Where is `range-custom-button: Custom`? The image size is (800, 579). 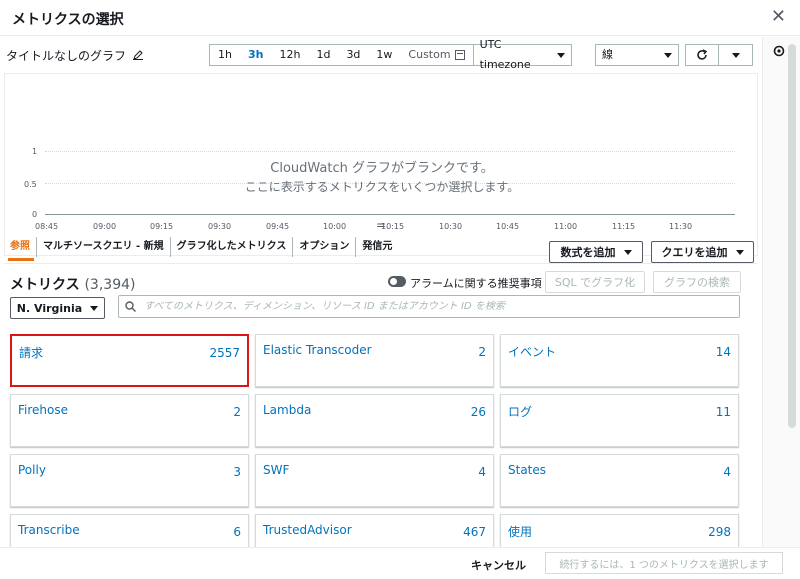 range-custom-button: Custom is located at coordinates (436, 55).